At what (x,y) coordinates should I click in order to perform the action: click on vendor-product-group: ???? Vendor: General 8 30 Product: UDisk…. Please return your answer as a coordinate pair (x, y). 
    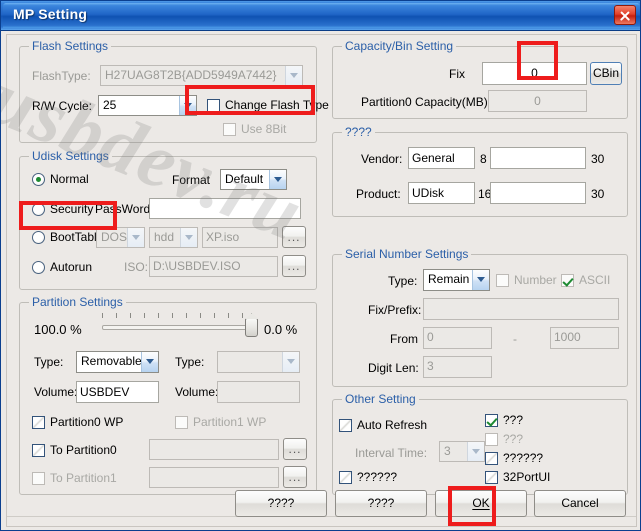
    Looking at the image, I should click on (480, 171).